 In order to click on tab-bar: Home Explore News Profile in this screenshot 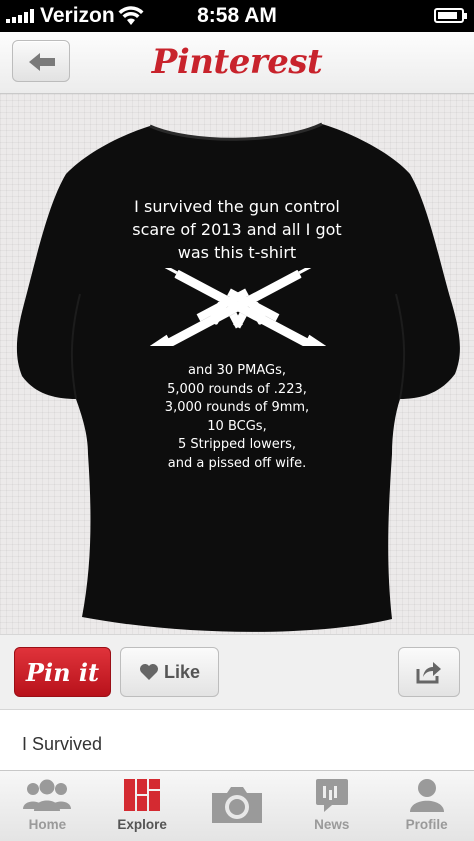, I will do `click(237, 805)`.